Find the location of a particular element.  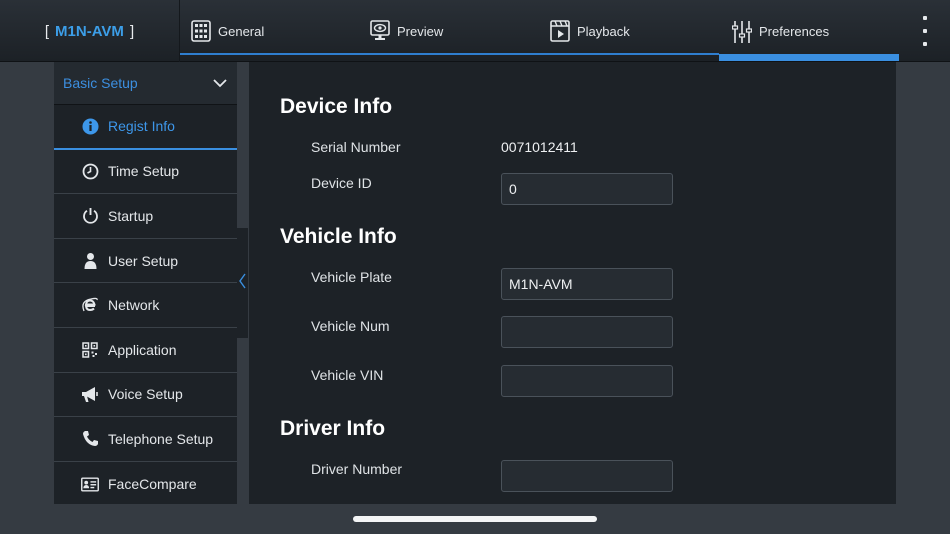

preview-monitor-icon is located at coordinates (380, 31).